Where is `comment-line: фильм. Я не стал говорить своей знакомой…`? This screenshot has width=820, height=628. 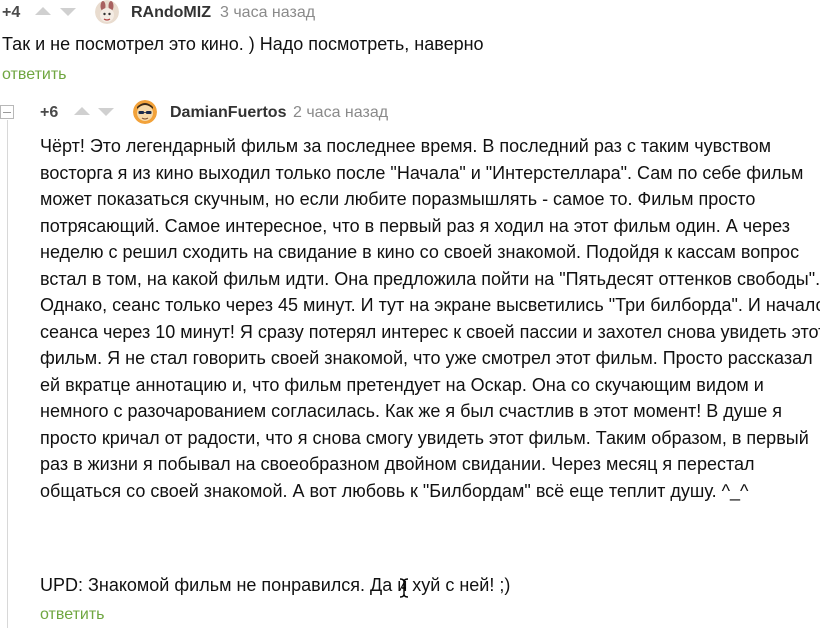 comment-line: фильм. Я не стал говорить своей знакомой… is located at coordinates (426, 358).